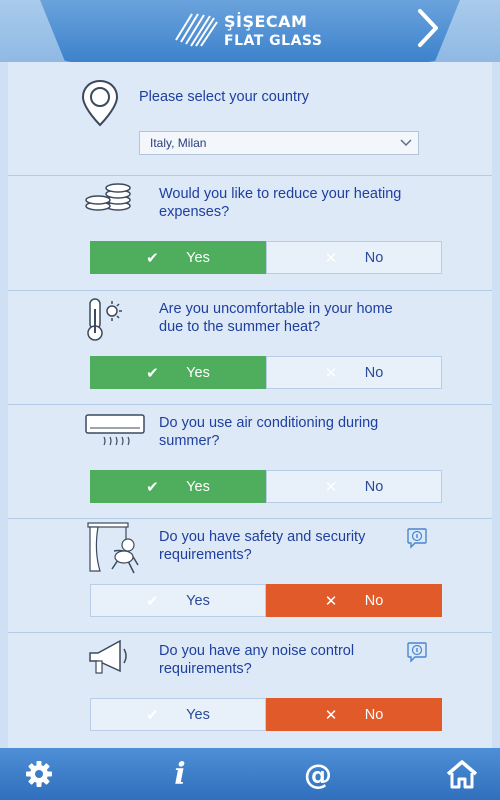 This screenshot has width=500, height=800. I want to click on home-icon, so click(462, 774).